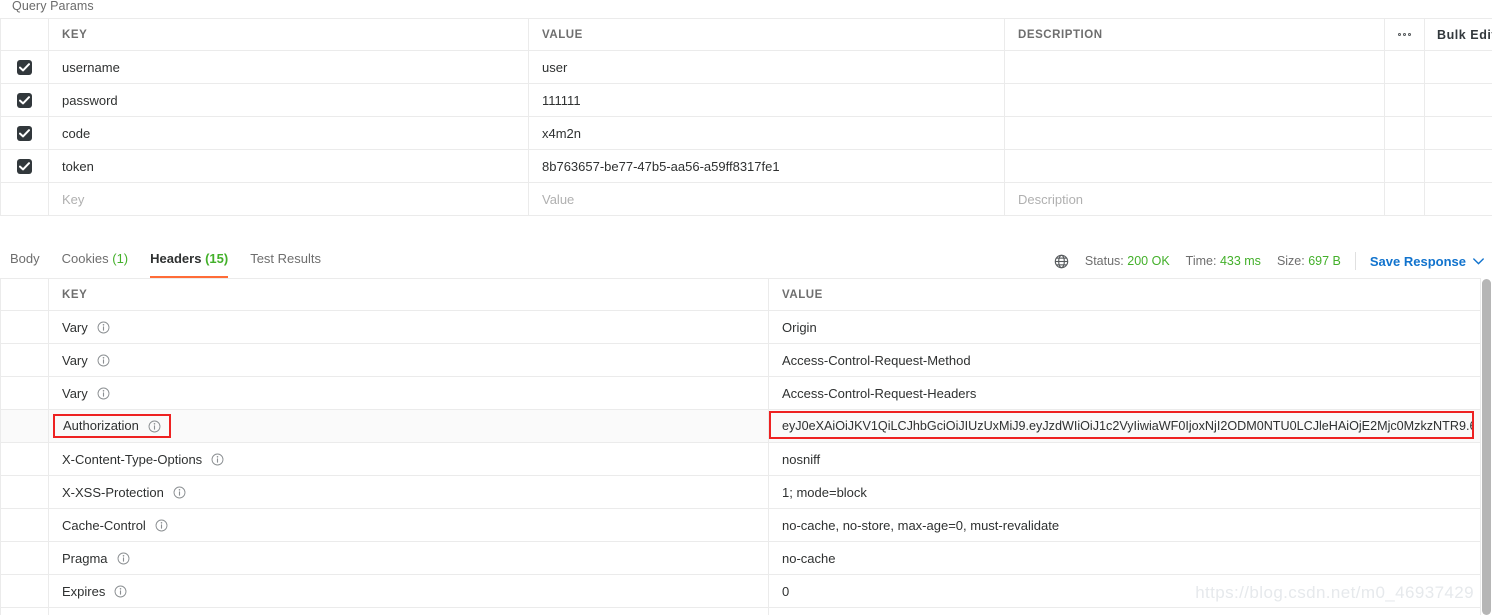 Image resolution: width=1492 pixels, height=615 pixels. I want to click on table-row: password 111111, so click(746, 100).